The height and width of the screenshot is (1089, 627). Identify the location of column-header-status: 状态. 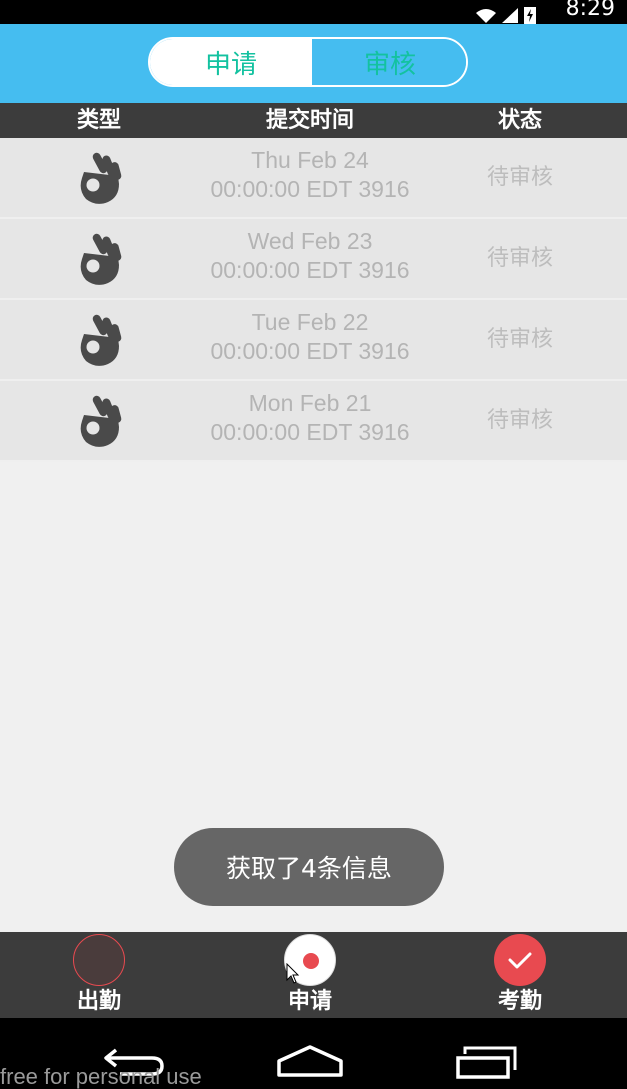
(519, 120).